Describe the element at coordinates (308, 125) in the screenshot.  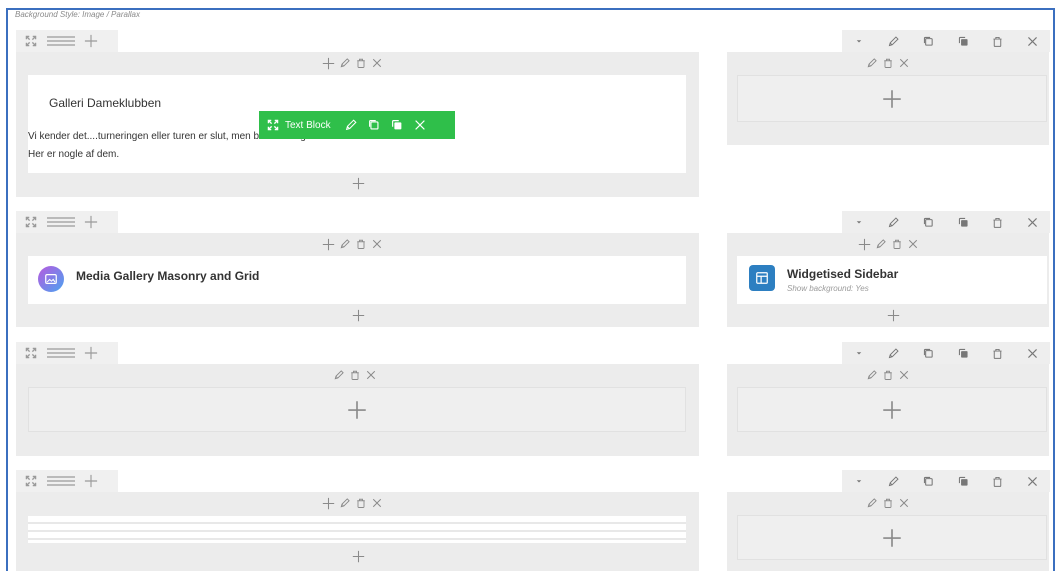
I see `text-block-label: Text Block` at that location.